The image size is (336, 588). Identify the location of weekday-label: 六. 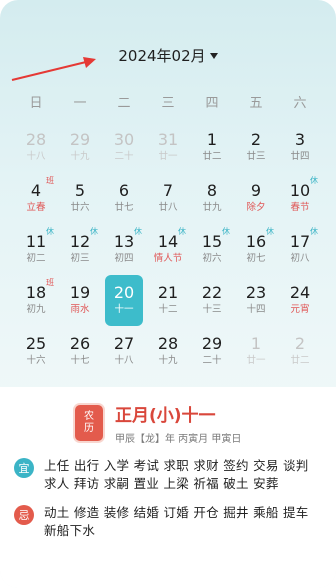
(300, 103).